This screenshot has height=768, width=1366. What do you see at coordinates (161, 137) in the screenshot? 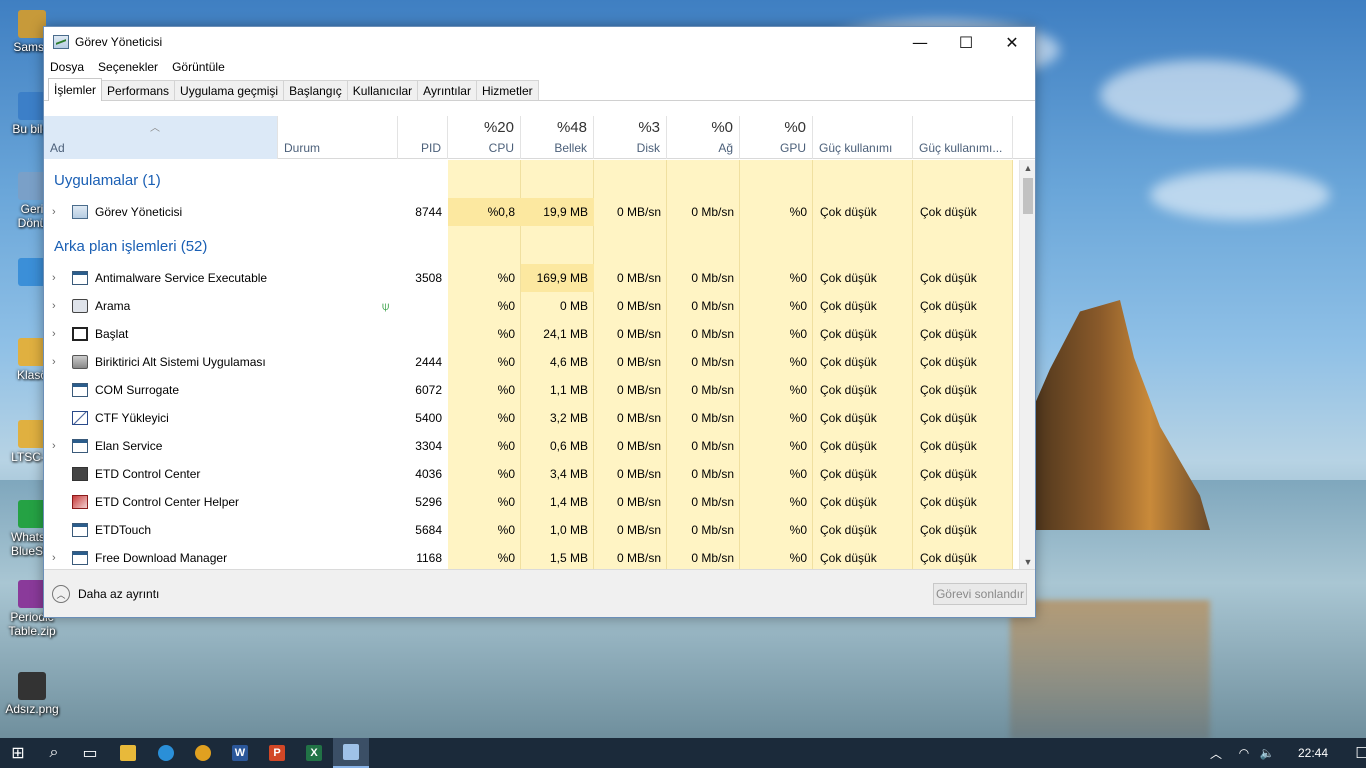
I see `column-name: ︿ Ad` at bounding box center [161, 137].